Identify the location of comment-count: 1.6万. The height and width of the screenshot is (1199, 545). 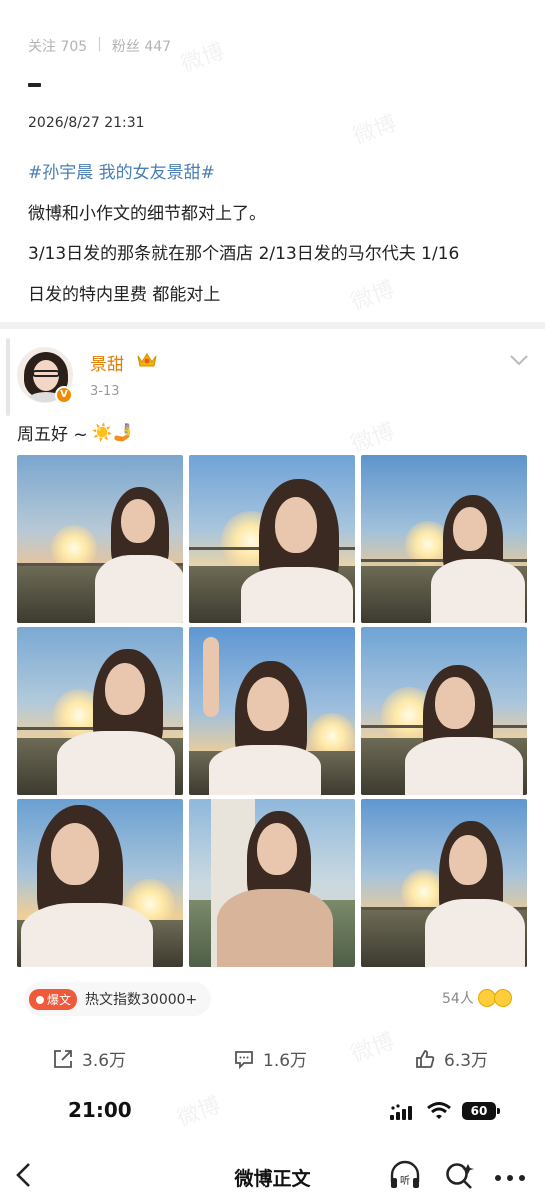
(285, 1061).